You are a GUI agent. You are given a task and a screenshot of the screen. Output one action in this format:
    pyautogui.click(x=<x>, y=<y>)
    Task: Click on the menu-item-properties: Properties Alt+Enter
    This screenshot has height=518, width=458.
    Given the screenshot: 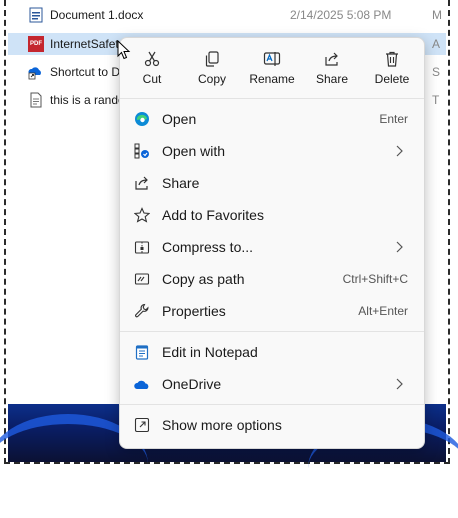 What is the action you would take?
    pyautogui.click(x=272, y=311)
    